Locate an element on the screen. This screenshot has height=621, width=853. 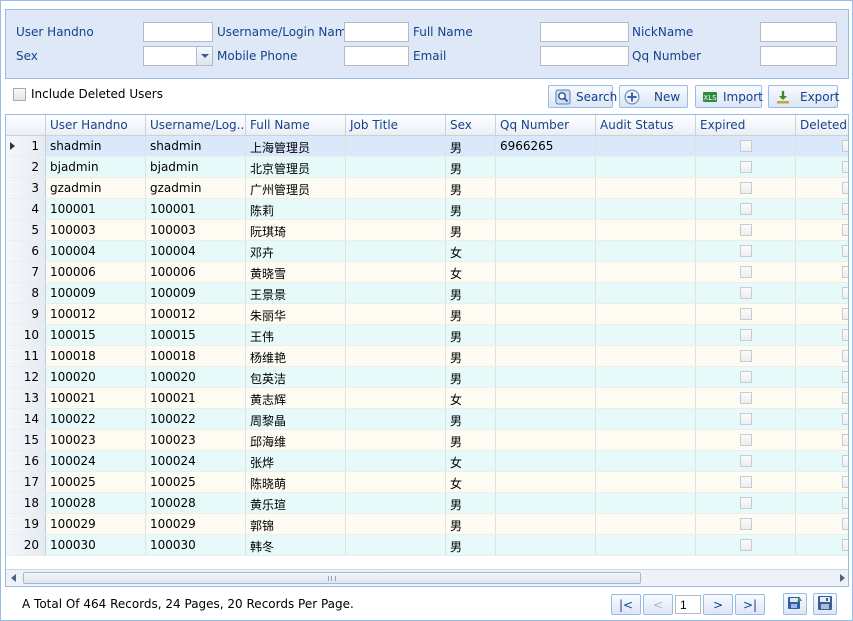
chevron-down-icon is located at coordinates (204, 56).